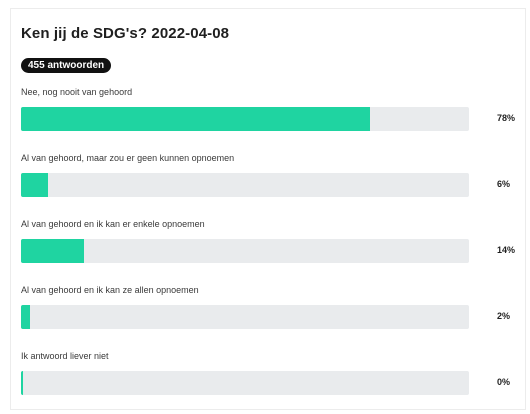 This screenshot has width=530, height=414. I want to click on option-label: Nee, nog nooit van gehoord, so click(77, 92).